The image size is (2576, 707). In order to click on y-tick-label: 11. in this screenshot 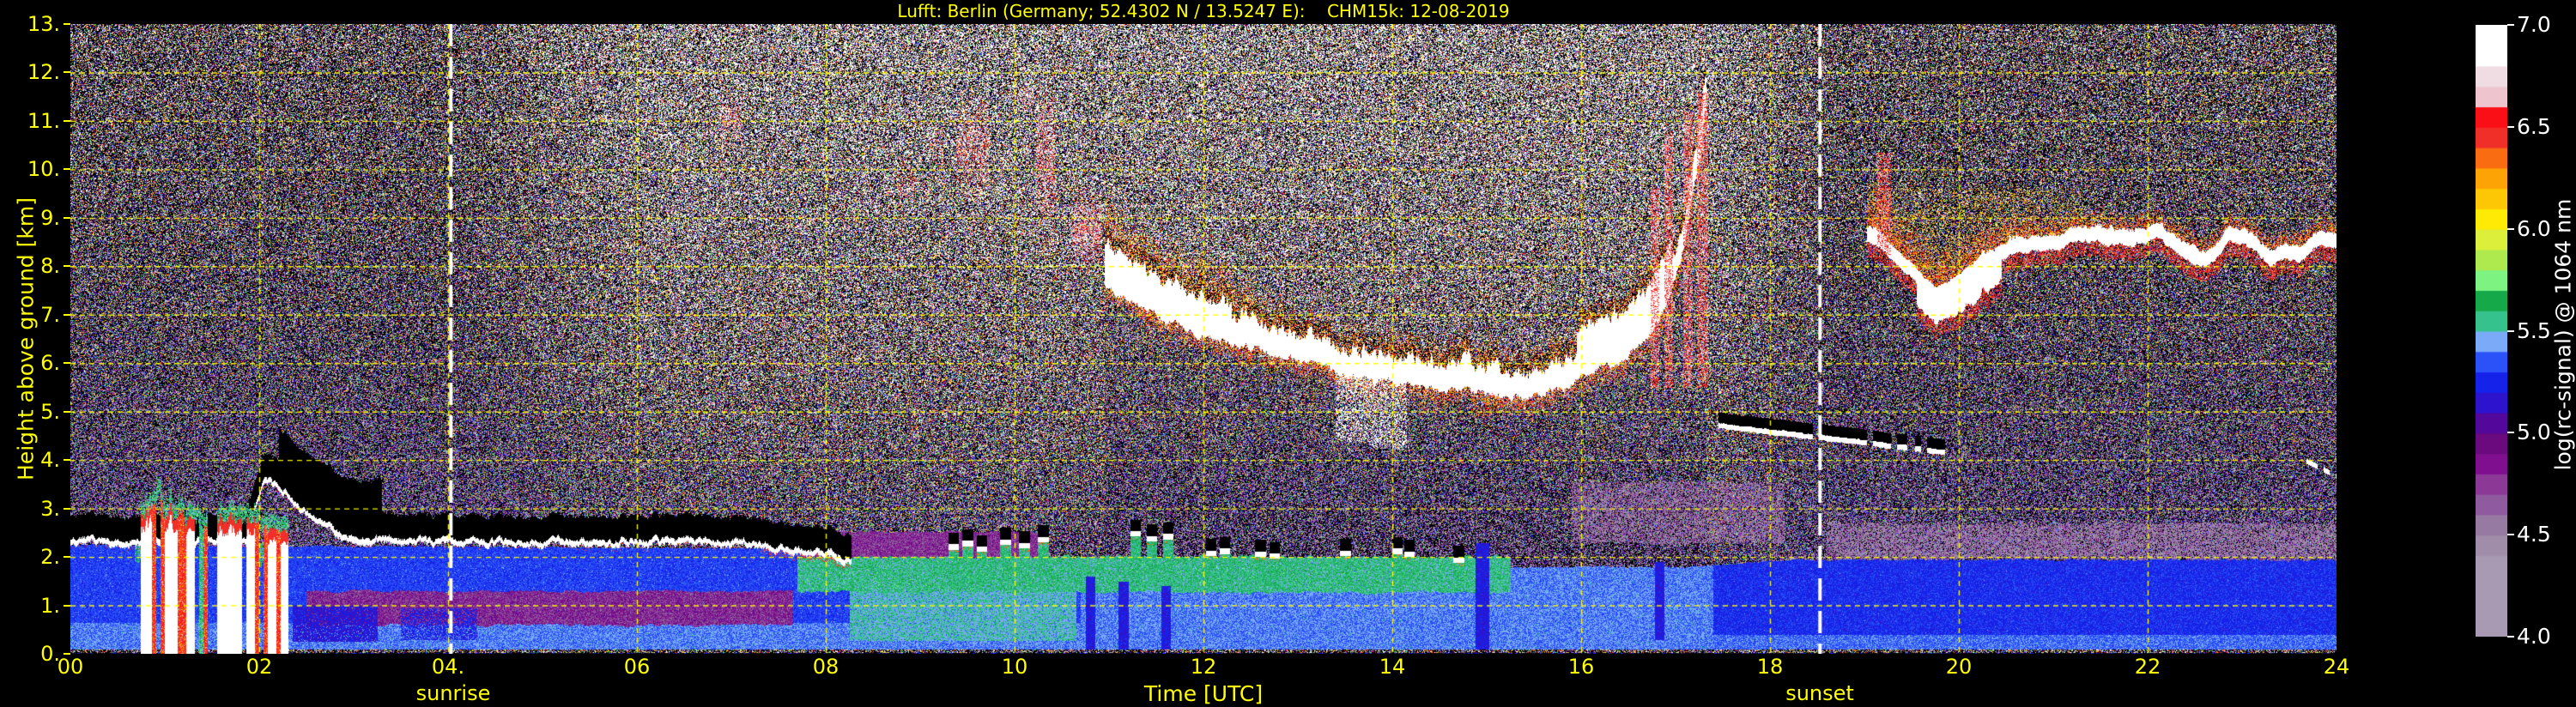, I will do `click(43, 120)`.